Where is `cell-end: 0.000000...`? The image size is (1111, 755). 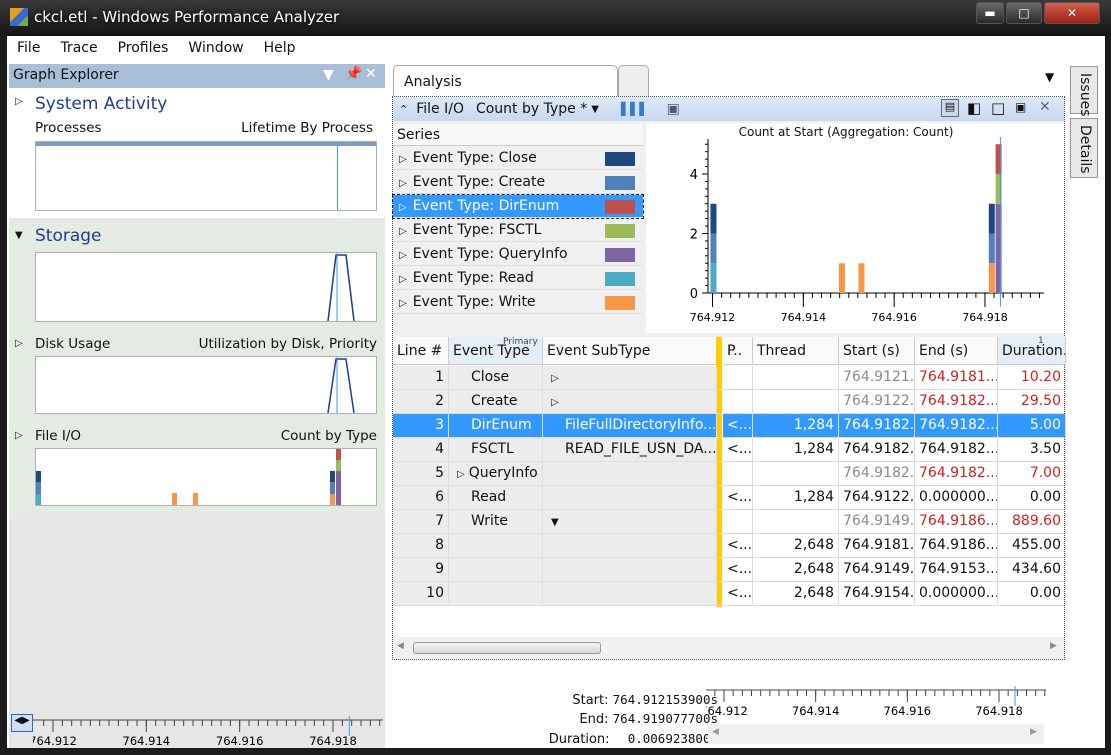
cell-end: 0.000000... is located at coordinates (956, 593).